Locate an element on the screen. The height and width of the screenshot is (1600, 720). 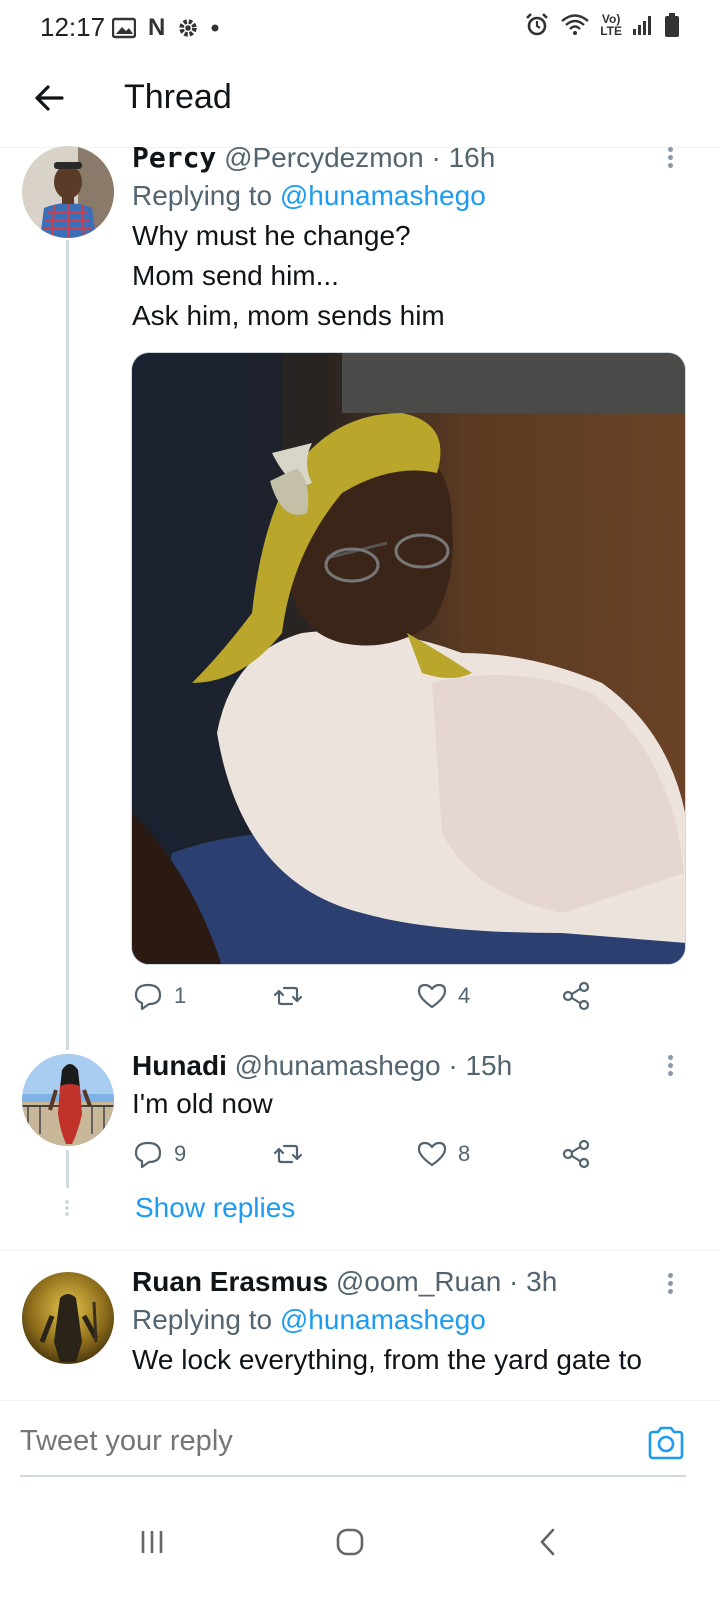
system-nav-bar is located at coordinates (360, 1545).